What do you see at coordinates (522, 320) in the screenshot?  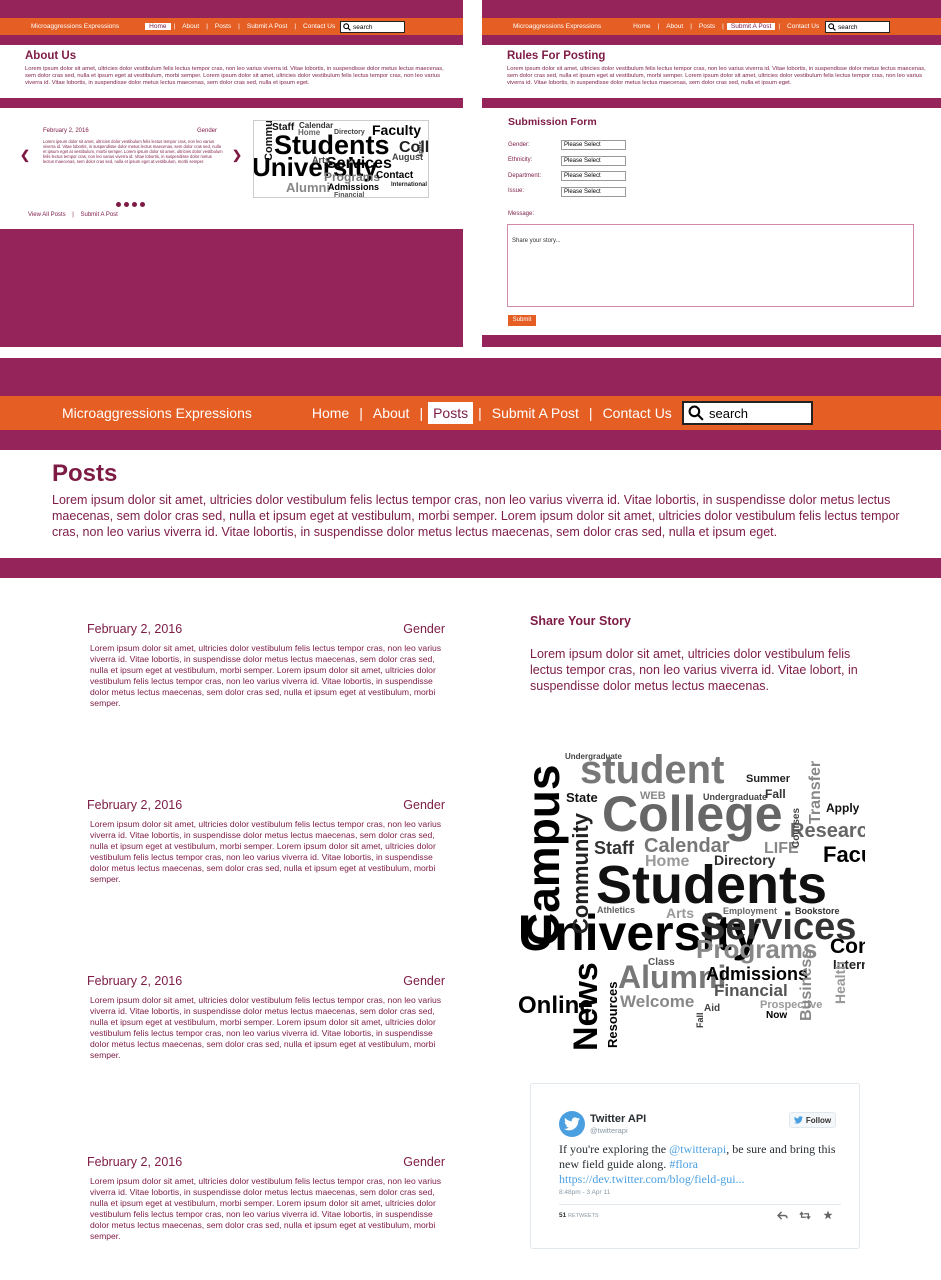 I see `submit-button: Submit` at bounding box center [522, 320].